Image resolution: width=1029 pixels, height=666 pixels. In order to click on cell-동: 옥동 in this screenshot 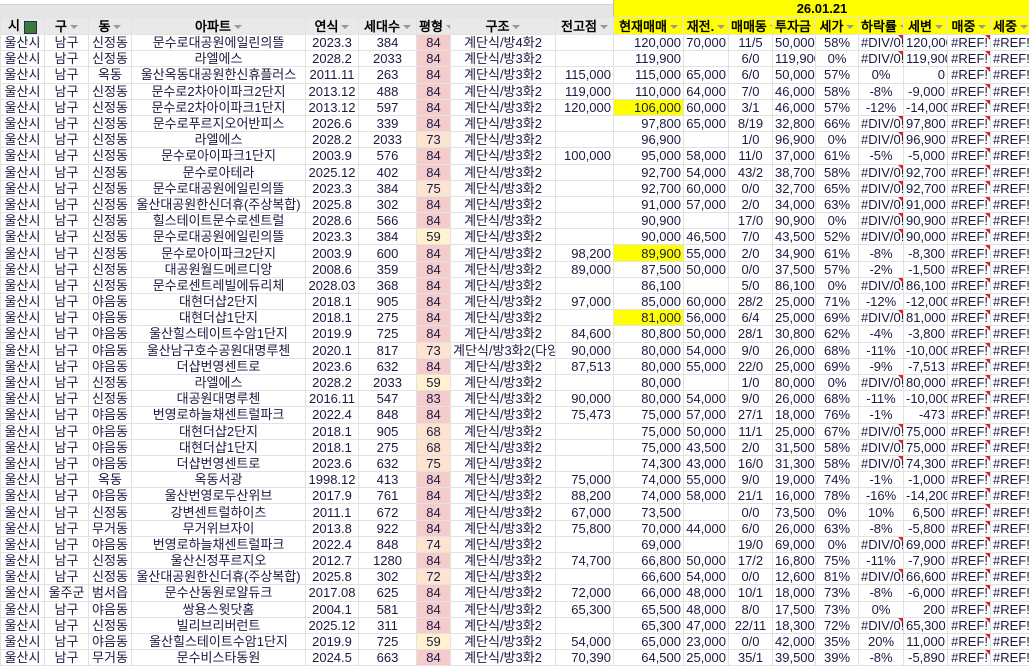, I will do `click(110, 75)`.